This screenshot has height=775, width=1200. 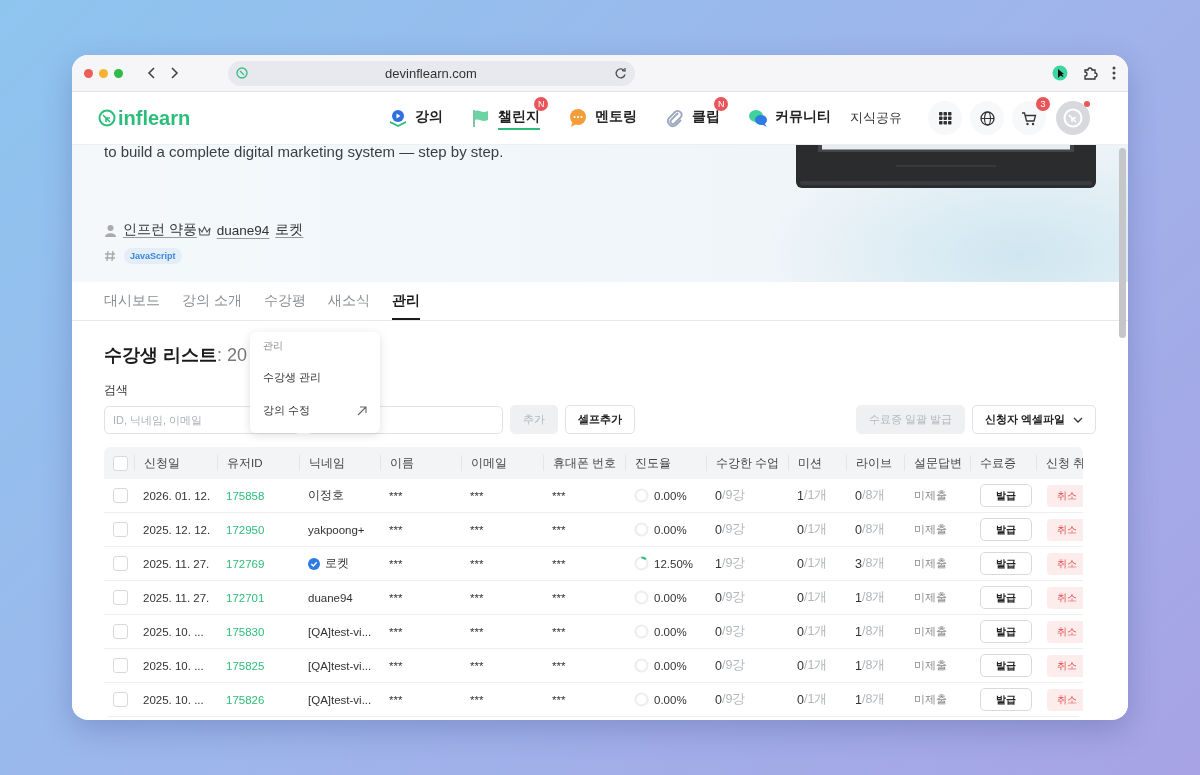 What do you see at coordinates (1060, 73) in the screenshot?
I see `extension-icon` at bounding box center [1060, 73].